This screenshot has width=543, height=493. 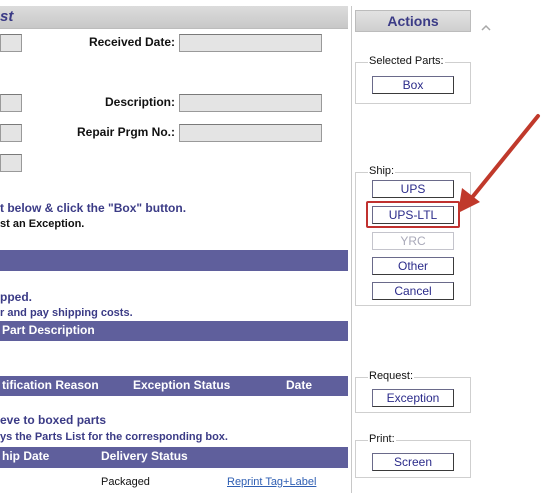 What do you see at coordinates (66, 313) in the screenshot?
I see `shipped-note: r and pay shipping costs.` at bounding box center [66, 313].